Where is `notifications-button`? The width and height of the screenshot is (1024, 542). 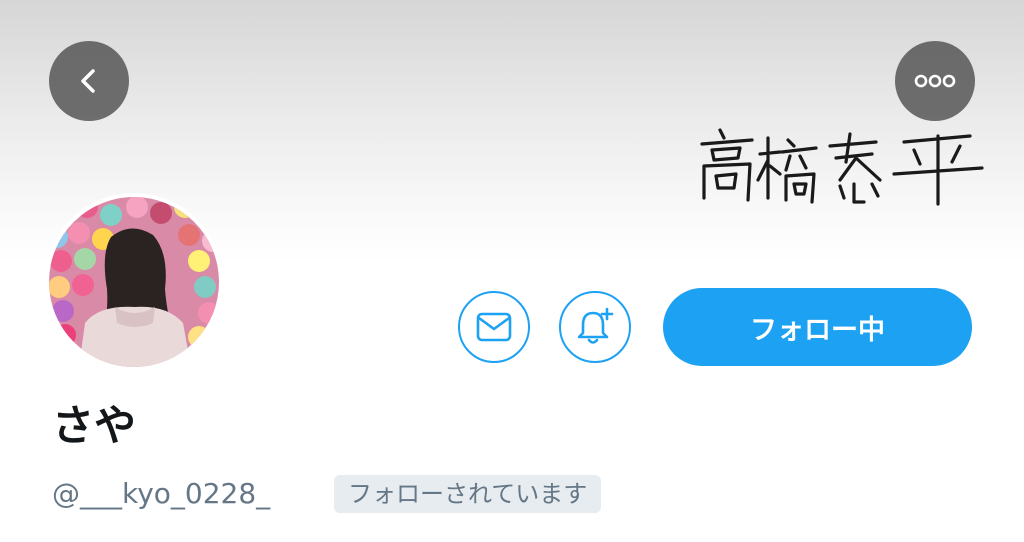
notifications-button is located at coordinates (595, 327).